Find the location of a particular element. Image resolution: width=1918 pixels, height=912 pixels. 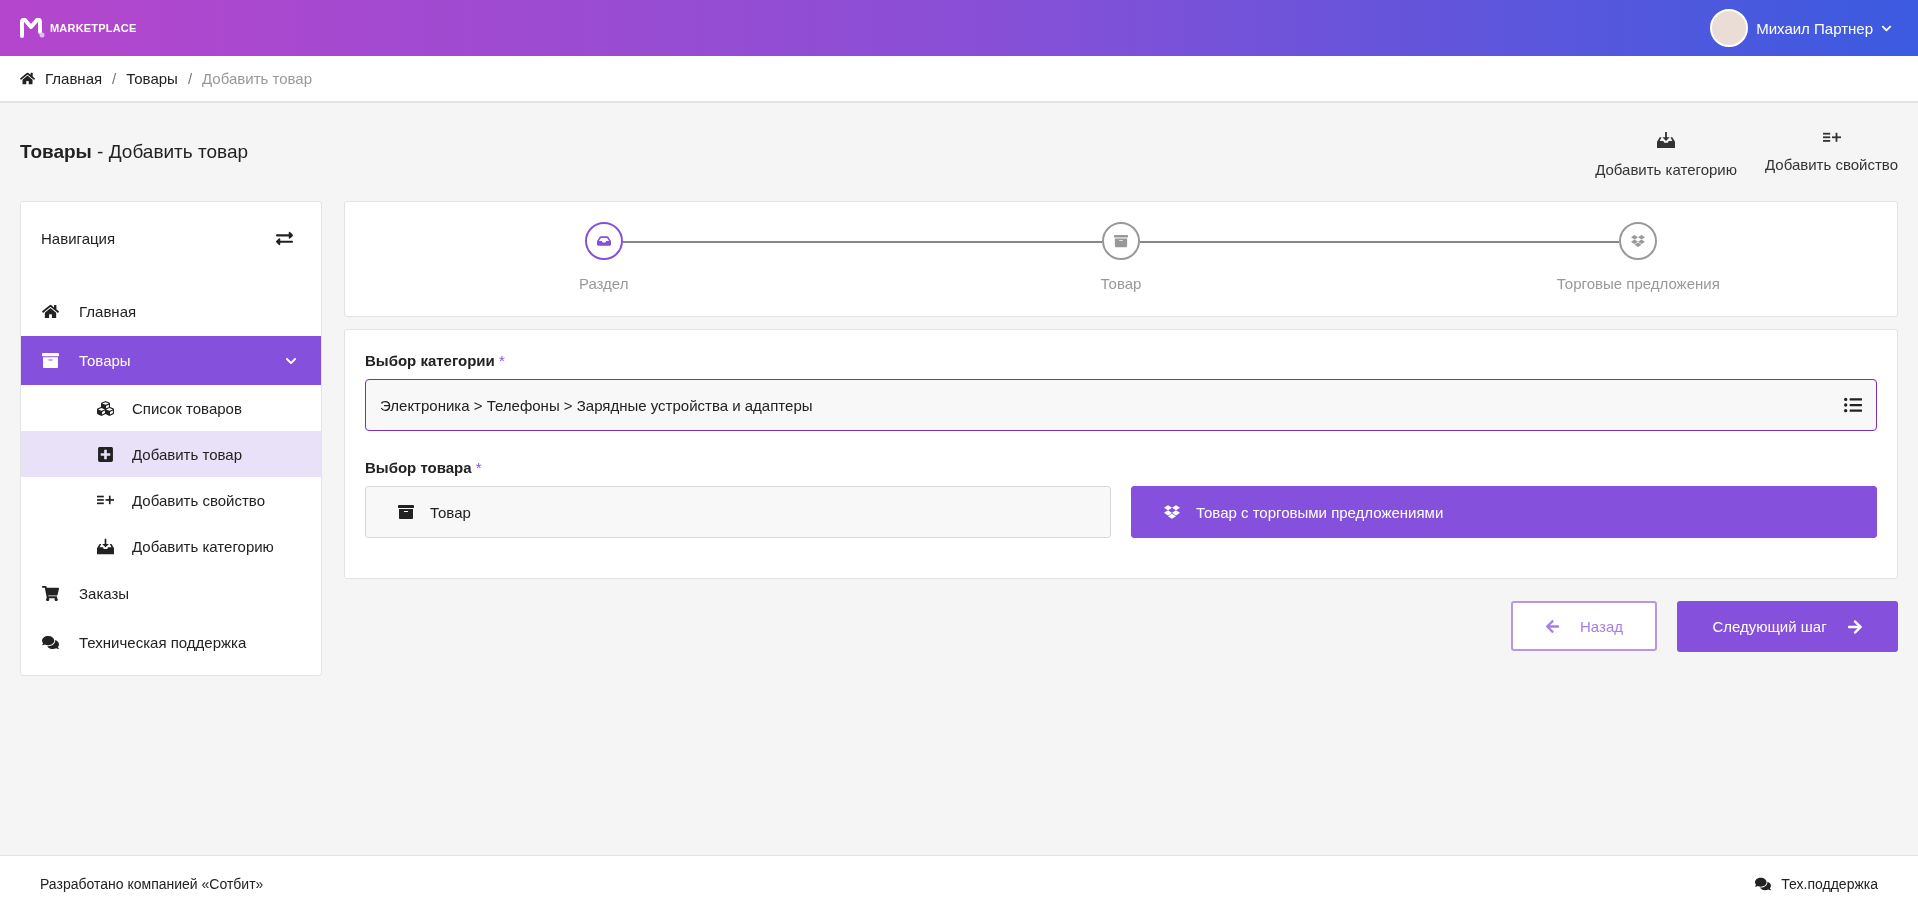

sidebar-item: Главная is located at coordinates (171, 311).